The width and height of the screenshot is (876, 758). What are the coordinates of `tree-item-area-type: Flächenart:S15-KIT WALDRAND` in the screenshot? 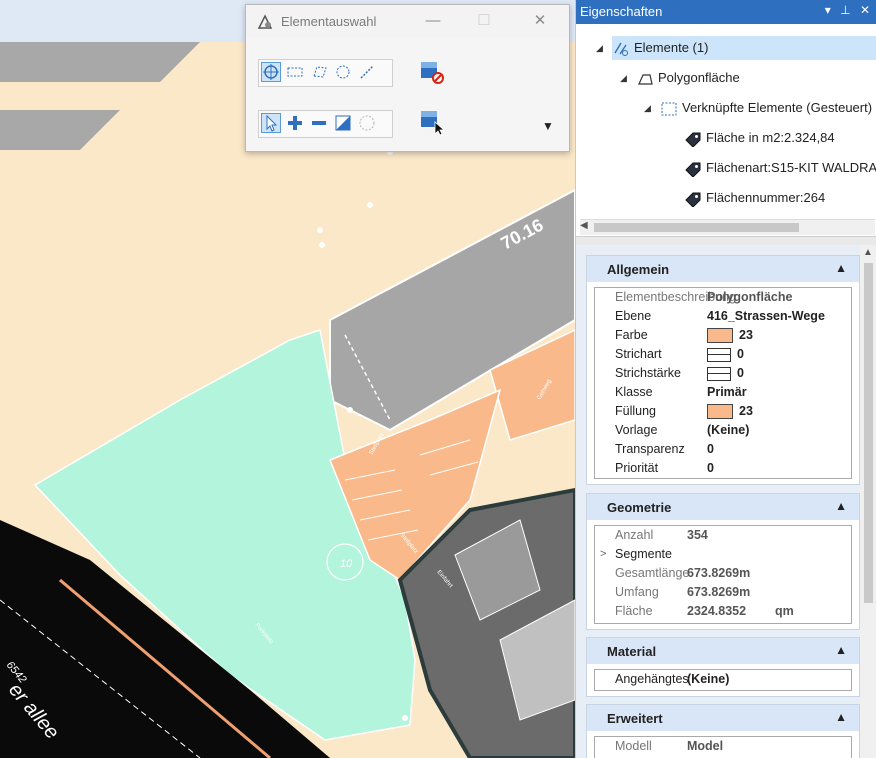 It's located at (780, 168).